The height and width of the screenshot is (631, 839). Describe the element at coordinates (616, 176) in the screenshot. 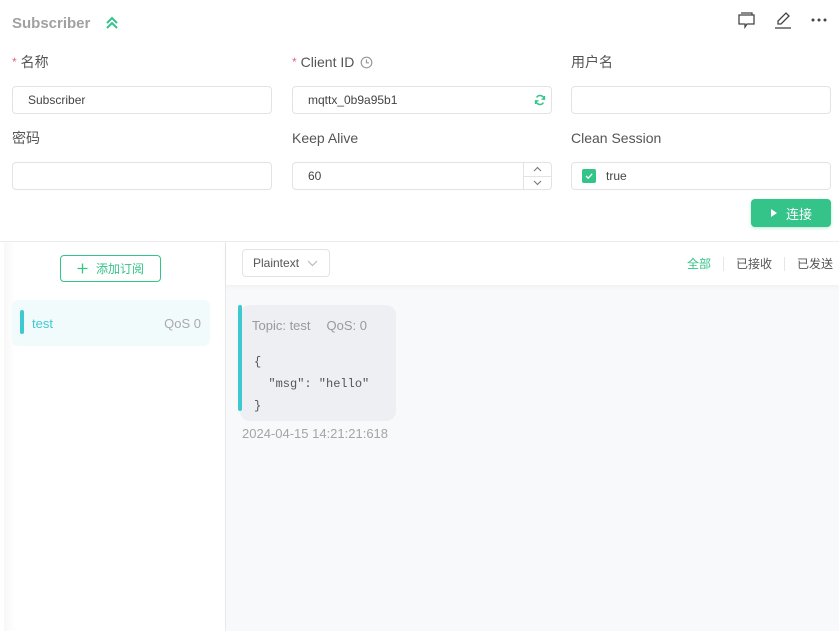

I see `clean-session-value: true` at that location.